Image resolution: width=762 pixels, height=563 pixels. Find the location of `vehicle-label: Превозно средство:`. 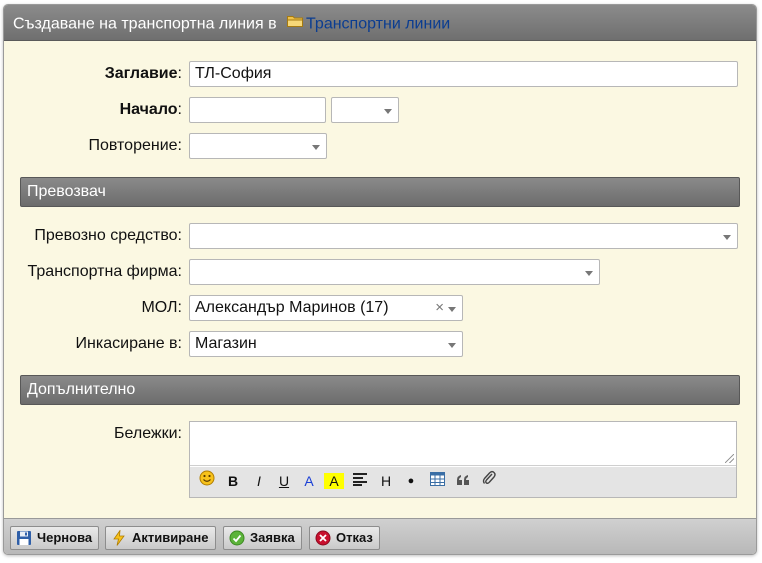

vehicle-label: Превозно средство: is located at coordinates (108, 235).